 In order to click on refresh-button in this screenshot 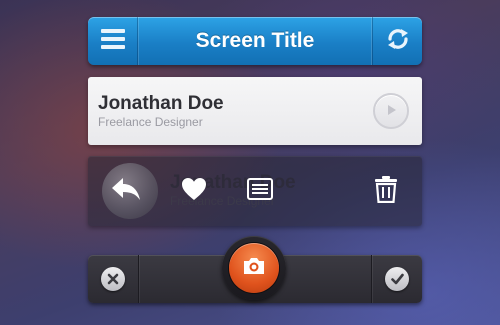, I will do `click(397, 41)`.